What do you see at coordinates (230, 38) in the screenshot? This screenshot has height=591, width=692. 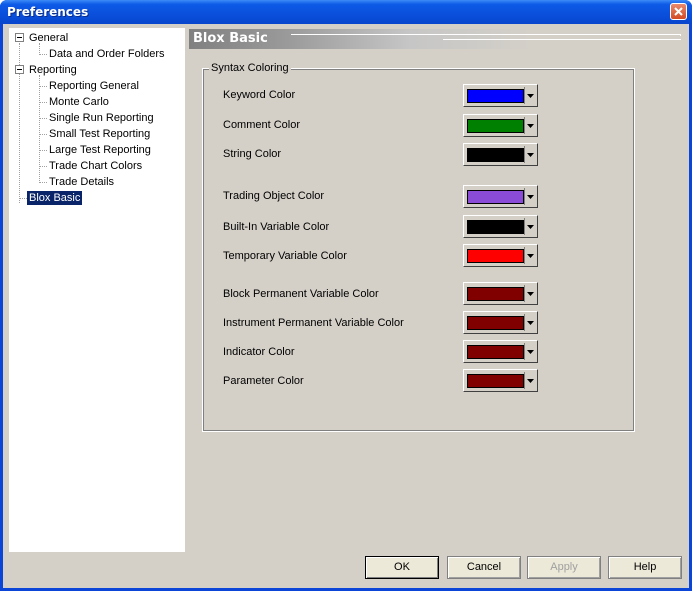 I see `panel-title: Blox Basic` at bounding box center [230, 38].